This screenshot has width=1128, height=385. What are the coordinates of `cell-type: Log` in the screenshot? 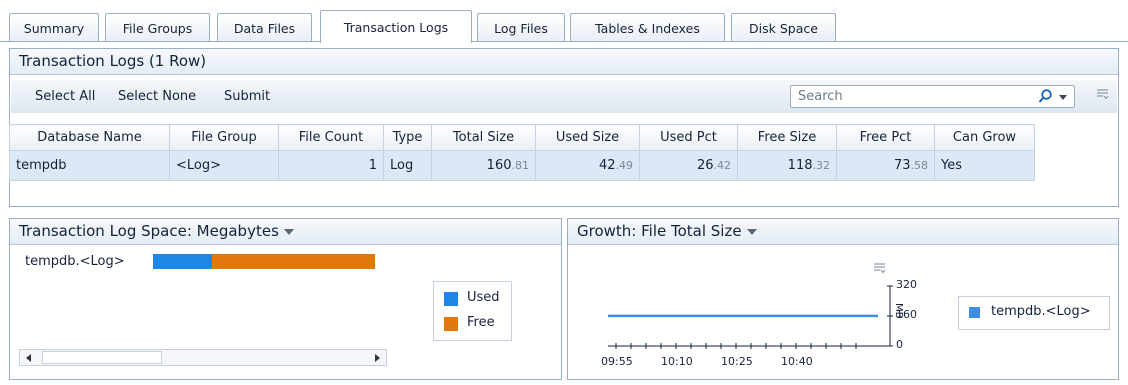 It's located at (407, 165).